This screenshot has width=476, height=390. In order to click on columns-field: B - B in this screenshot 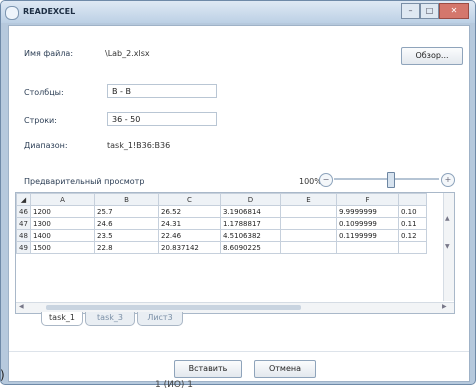, I will do `click(162, 91)`.